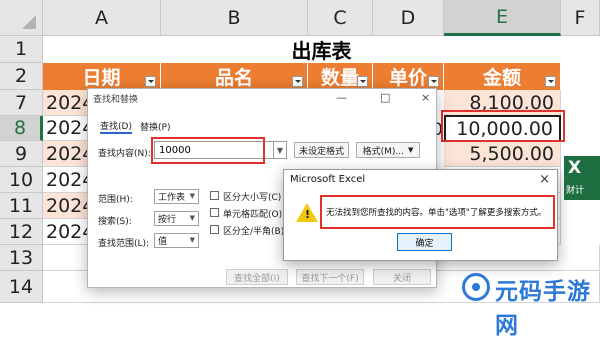 This screenshot has width=600, height=340. I want to click on header-cell-date: 日期, so click(102, 76).